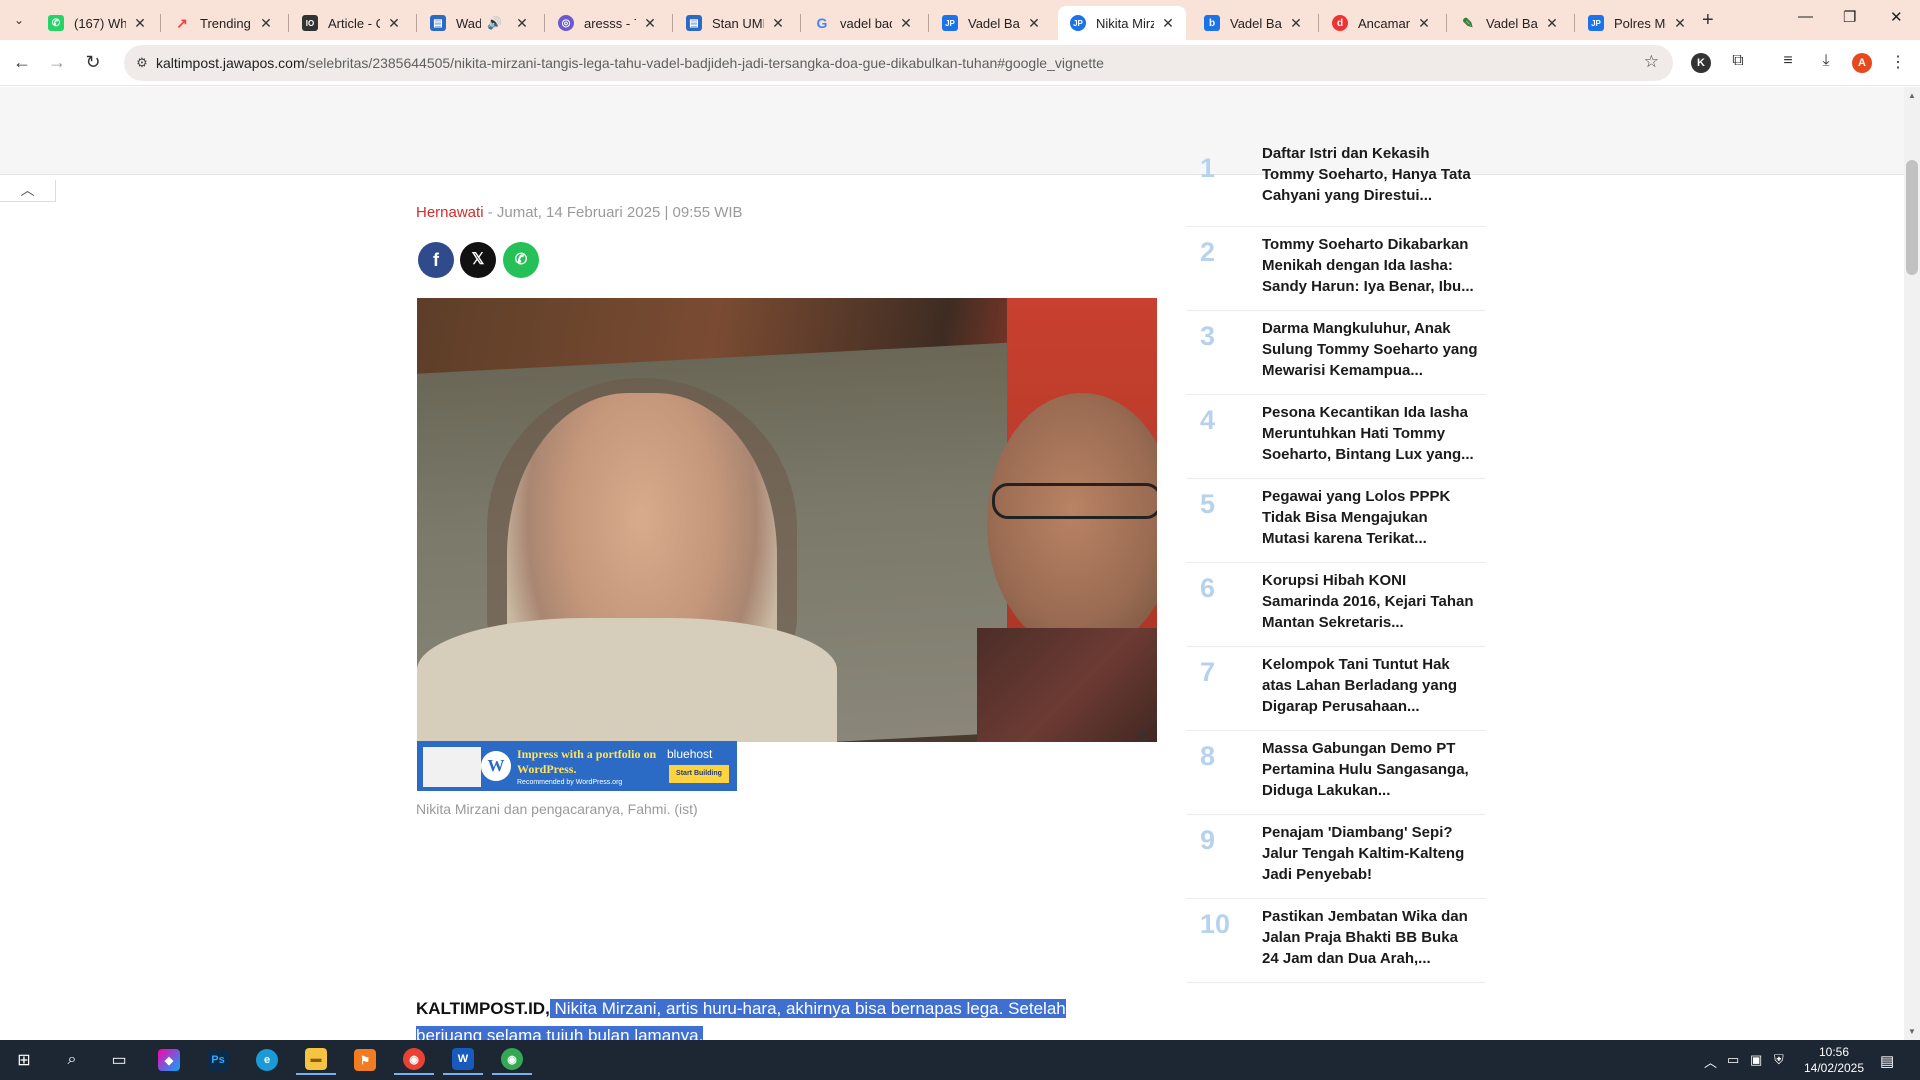 This screenshot has width=1920, height=1080. What do you see at coordinates (1779, 1060) in the screenshot?
I see `security-shield-icon: ⛨` at bounding box center [1779, 1060].